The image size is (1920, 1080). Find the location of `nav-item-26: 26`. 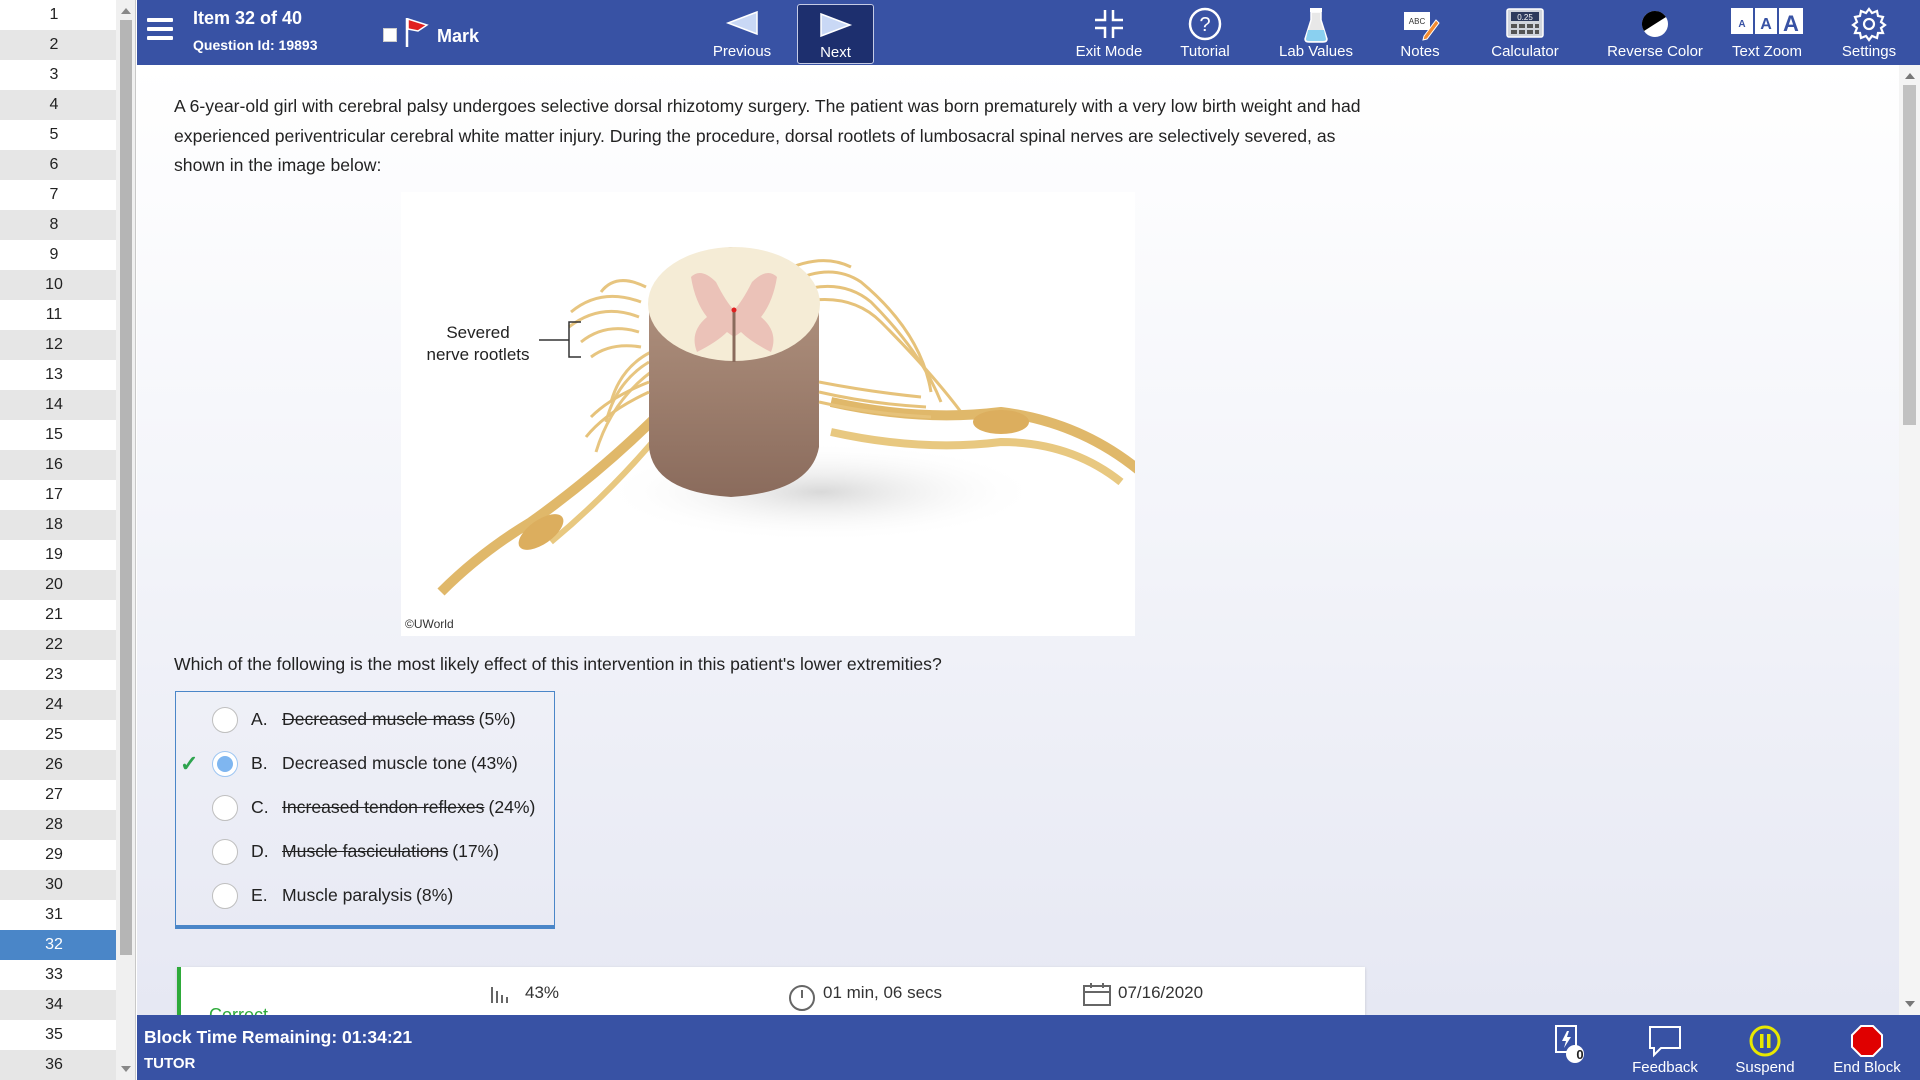

nav-item-26: 26 is located at coordinates (58, 765).